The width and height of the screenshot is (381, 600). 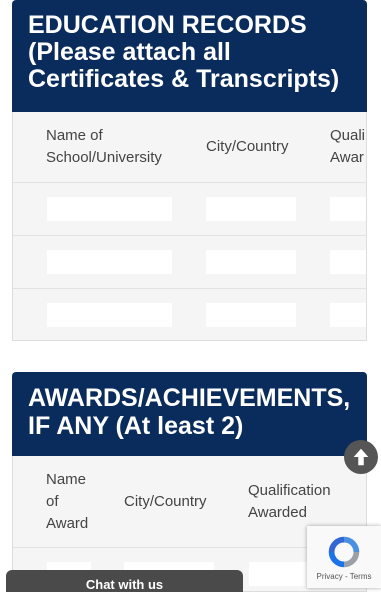 I want to click on column-header-school-line2: School/University, so click(x=104, y=157).